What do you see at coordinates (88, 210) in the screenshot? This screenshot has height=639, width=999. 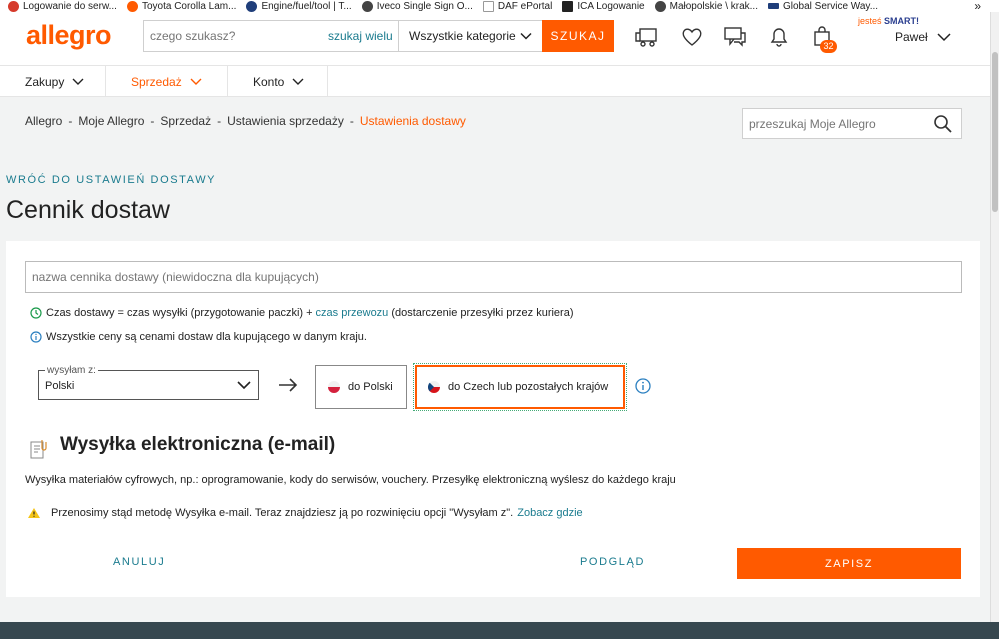 I see `page-title: Cennik dostaw` at bounding box center [88, 210].